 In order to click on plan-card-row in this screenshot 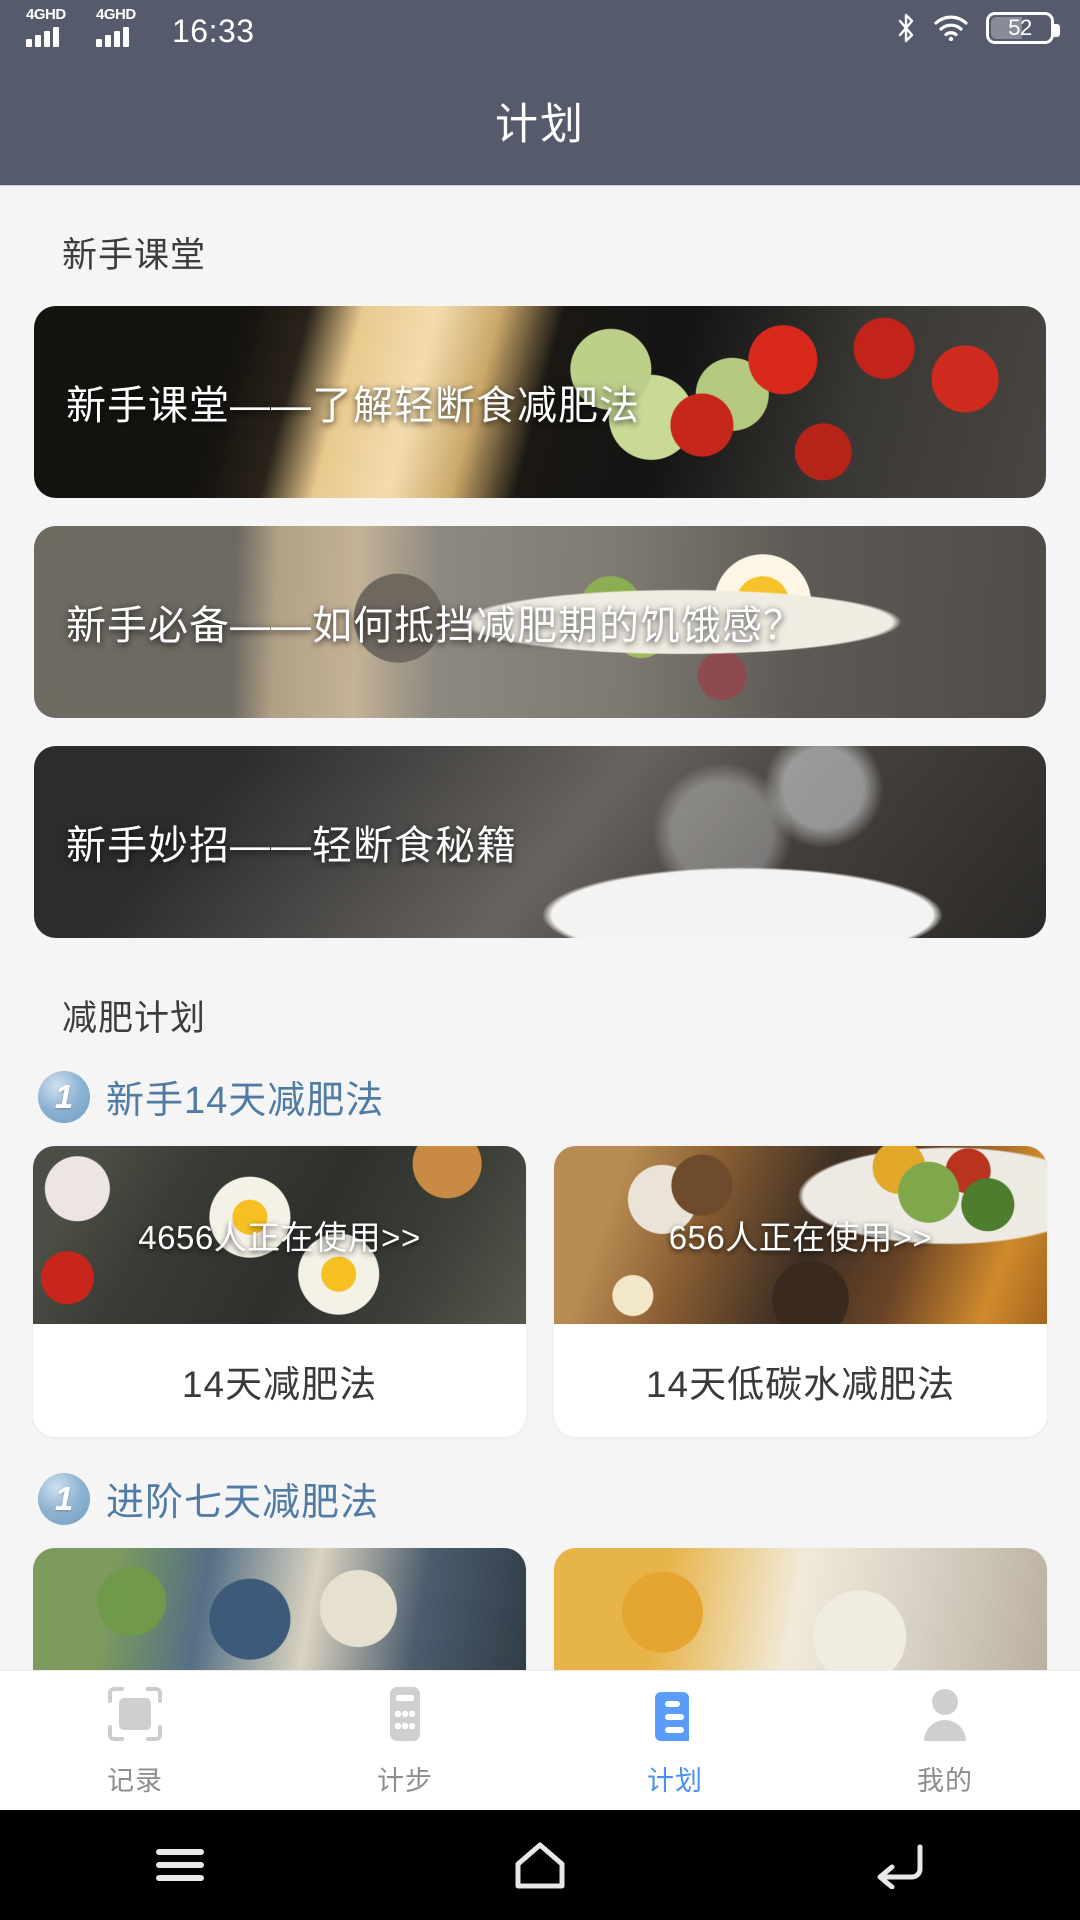, I will do `click(540, 1609)`.